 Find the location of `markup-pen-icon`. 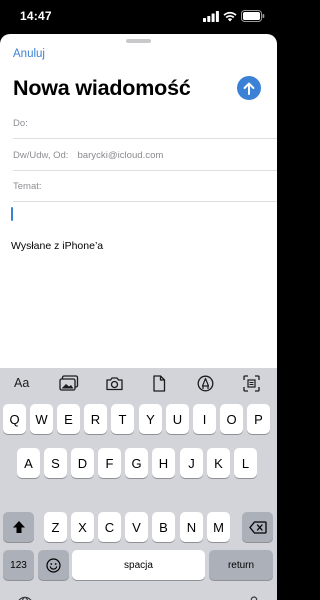

markup-pen-icon is located at coordinates (205, 383).